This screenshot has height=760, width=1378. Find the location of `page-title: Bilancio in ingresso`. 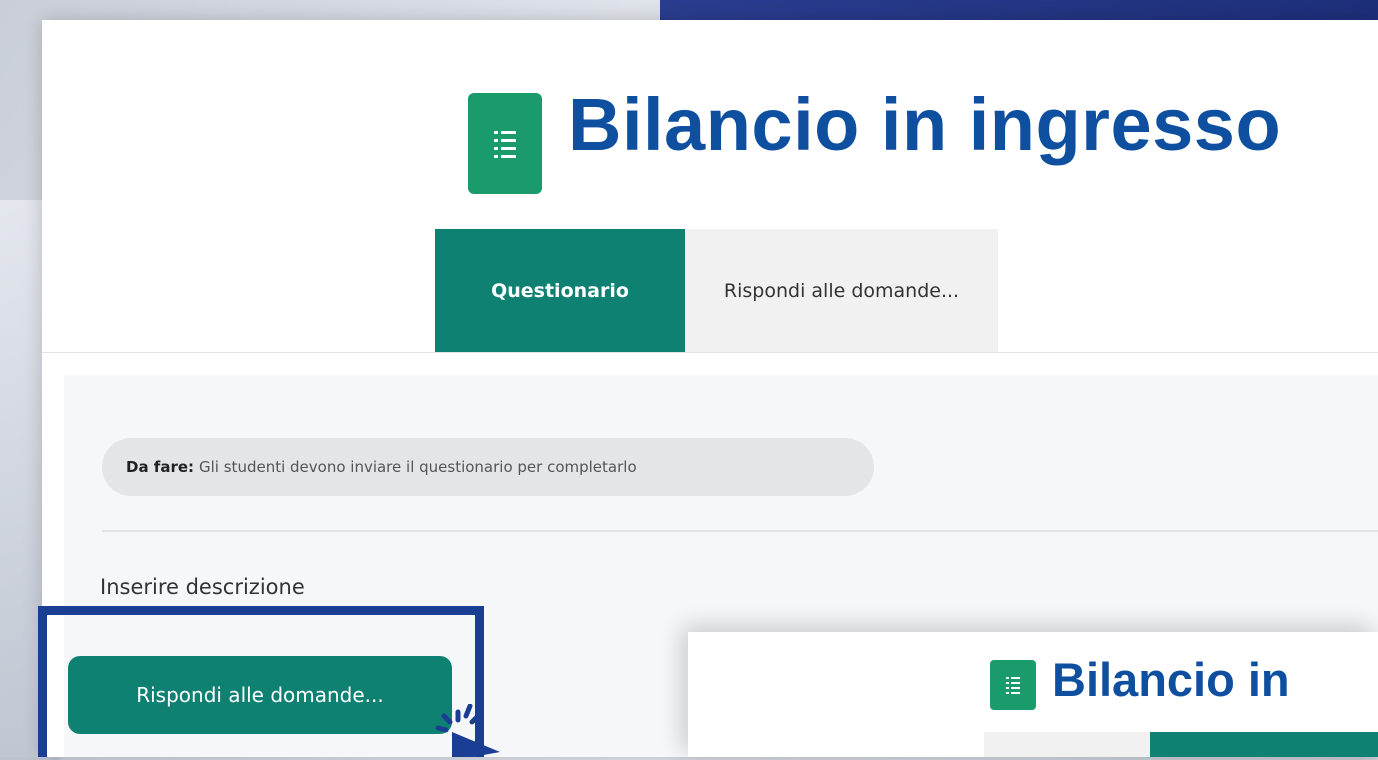

page-title: Bilancio in ingresso is located at coordinates (925, 124).